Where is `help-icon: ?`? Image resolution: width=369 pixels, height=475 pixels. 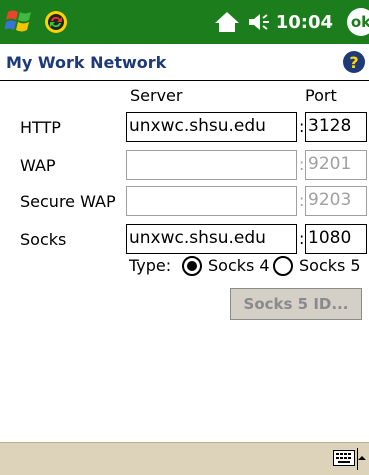
help-icon: ? is located at coordinates (354, 62).